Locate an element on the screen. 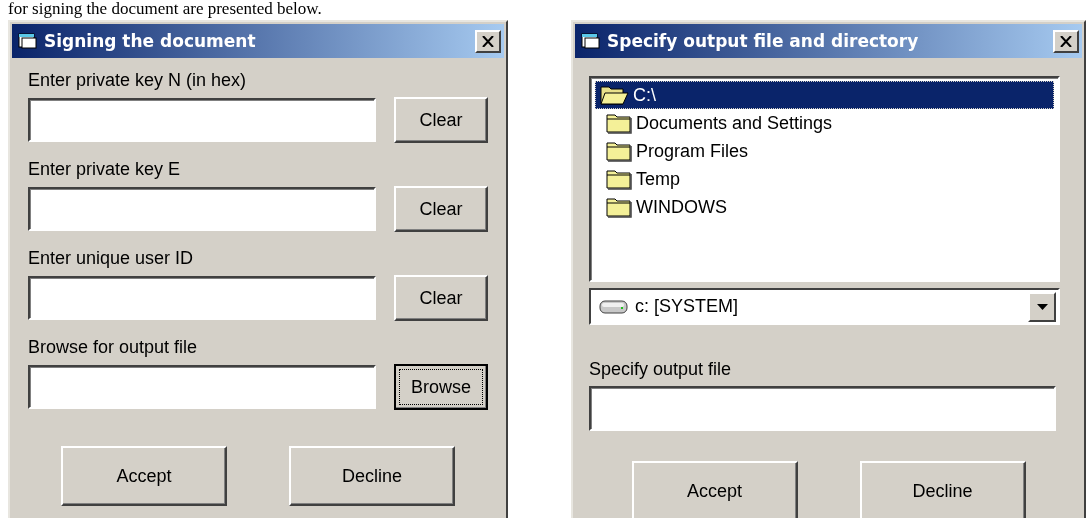 This screenshot has height=518, width=1086. window-title: Specify output file and directory is located at coordinates (763, 41).